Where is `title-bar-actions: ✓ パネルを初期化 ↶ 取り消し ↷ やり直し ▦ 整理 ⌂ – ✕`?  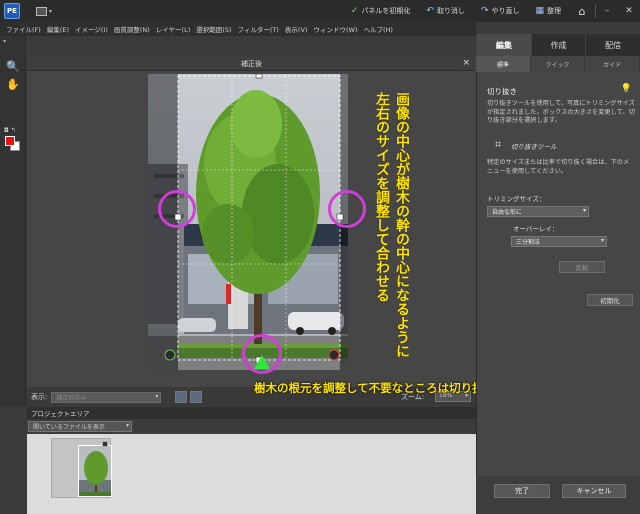 title-bar-actions: ✓ パネルを初期化 ↶ 取り消し ↷ やり直し ▦ 整理 ⌂ – ✕ is located at coordinates (491, 11).